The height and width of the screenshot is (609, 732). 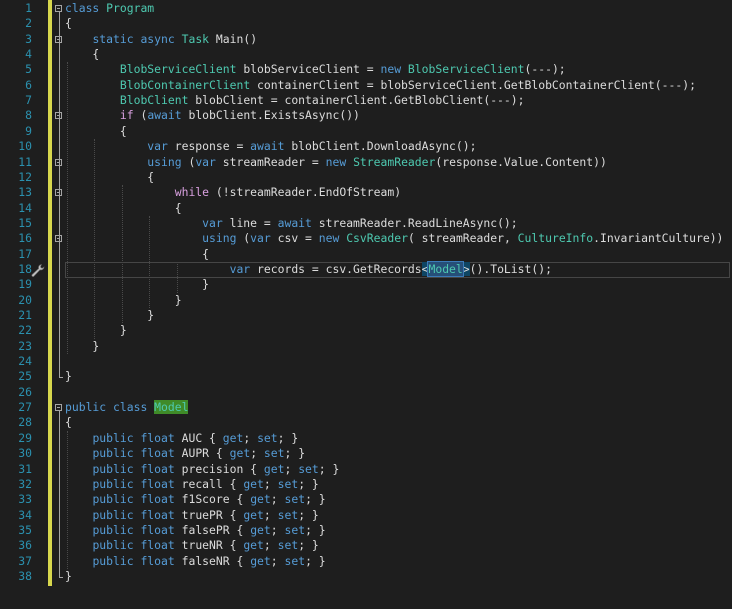 I want to click on code-line: public float precision { get; set; }, so click(x=202, y=469).